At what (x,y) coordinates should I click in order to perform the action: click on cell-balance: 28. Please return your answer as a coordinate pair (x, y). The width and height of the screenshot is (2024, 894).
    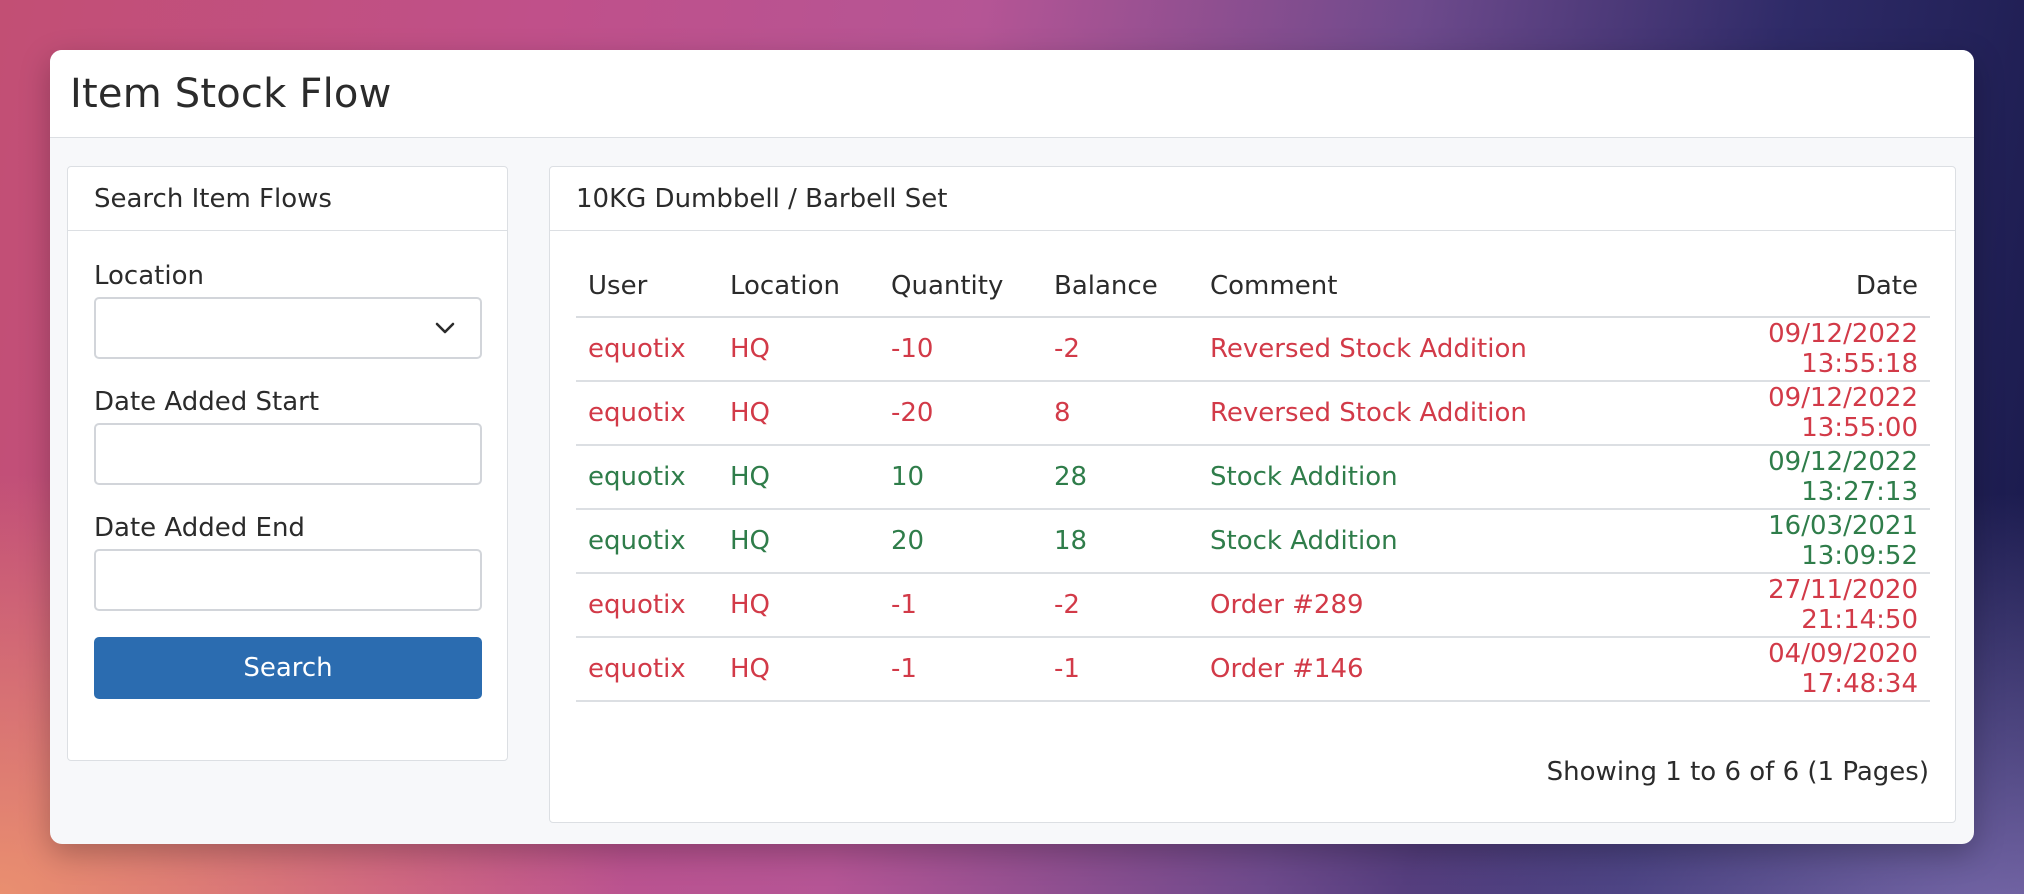
    Looking at the image, I should click on (1120, 477).